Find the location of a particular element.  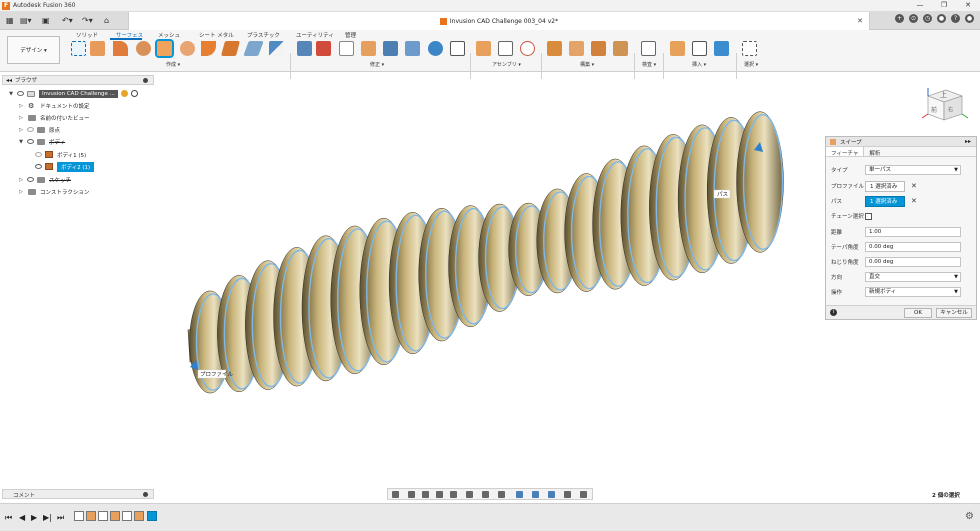

joint-icon is located at coordinates (505, 48).